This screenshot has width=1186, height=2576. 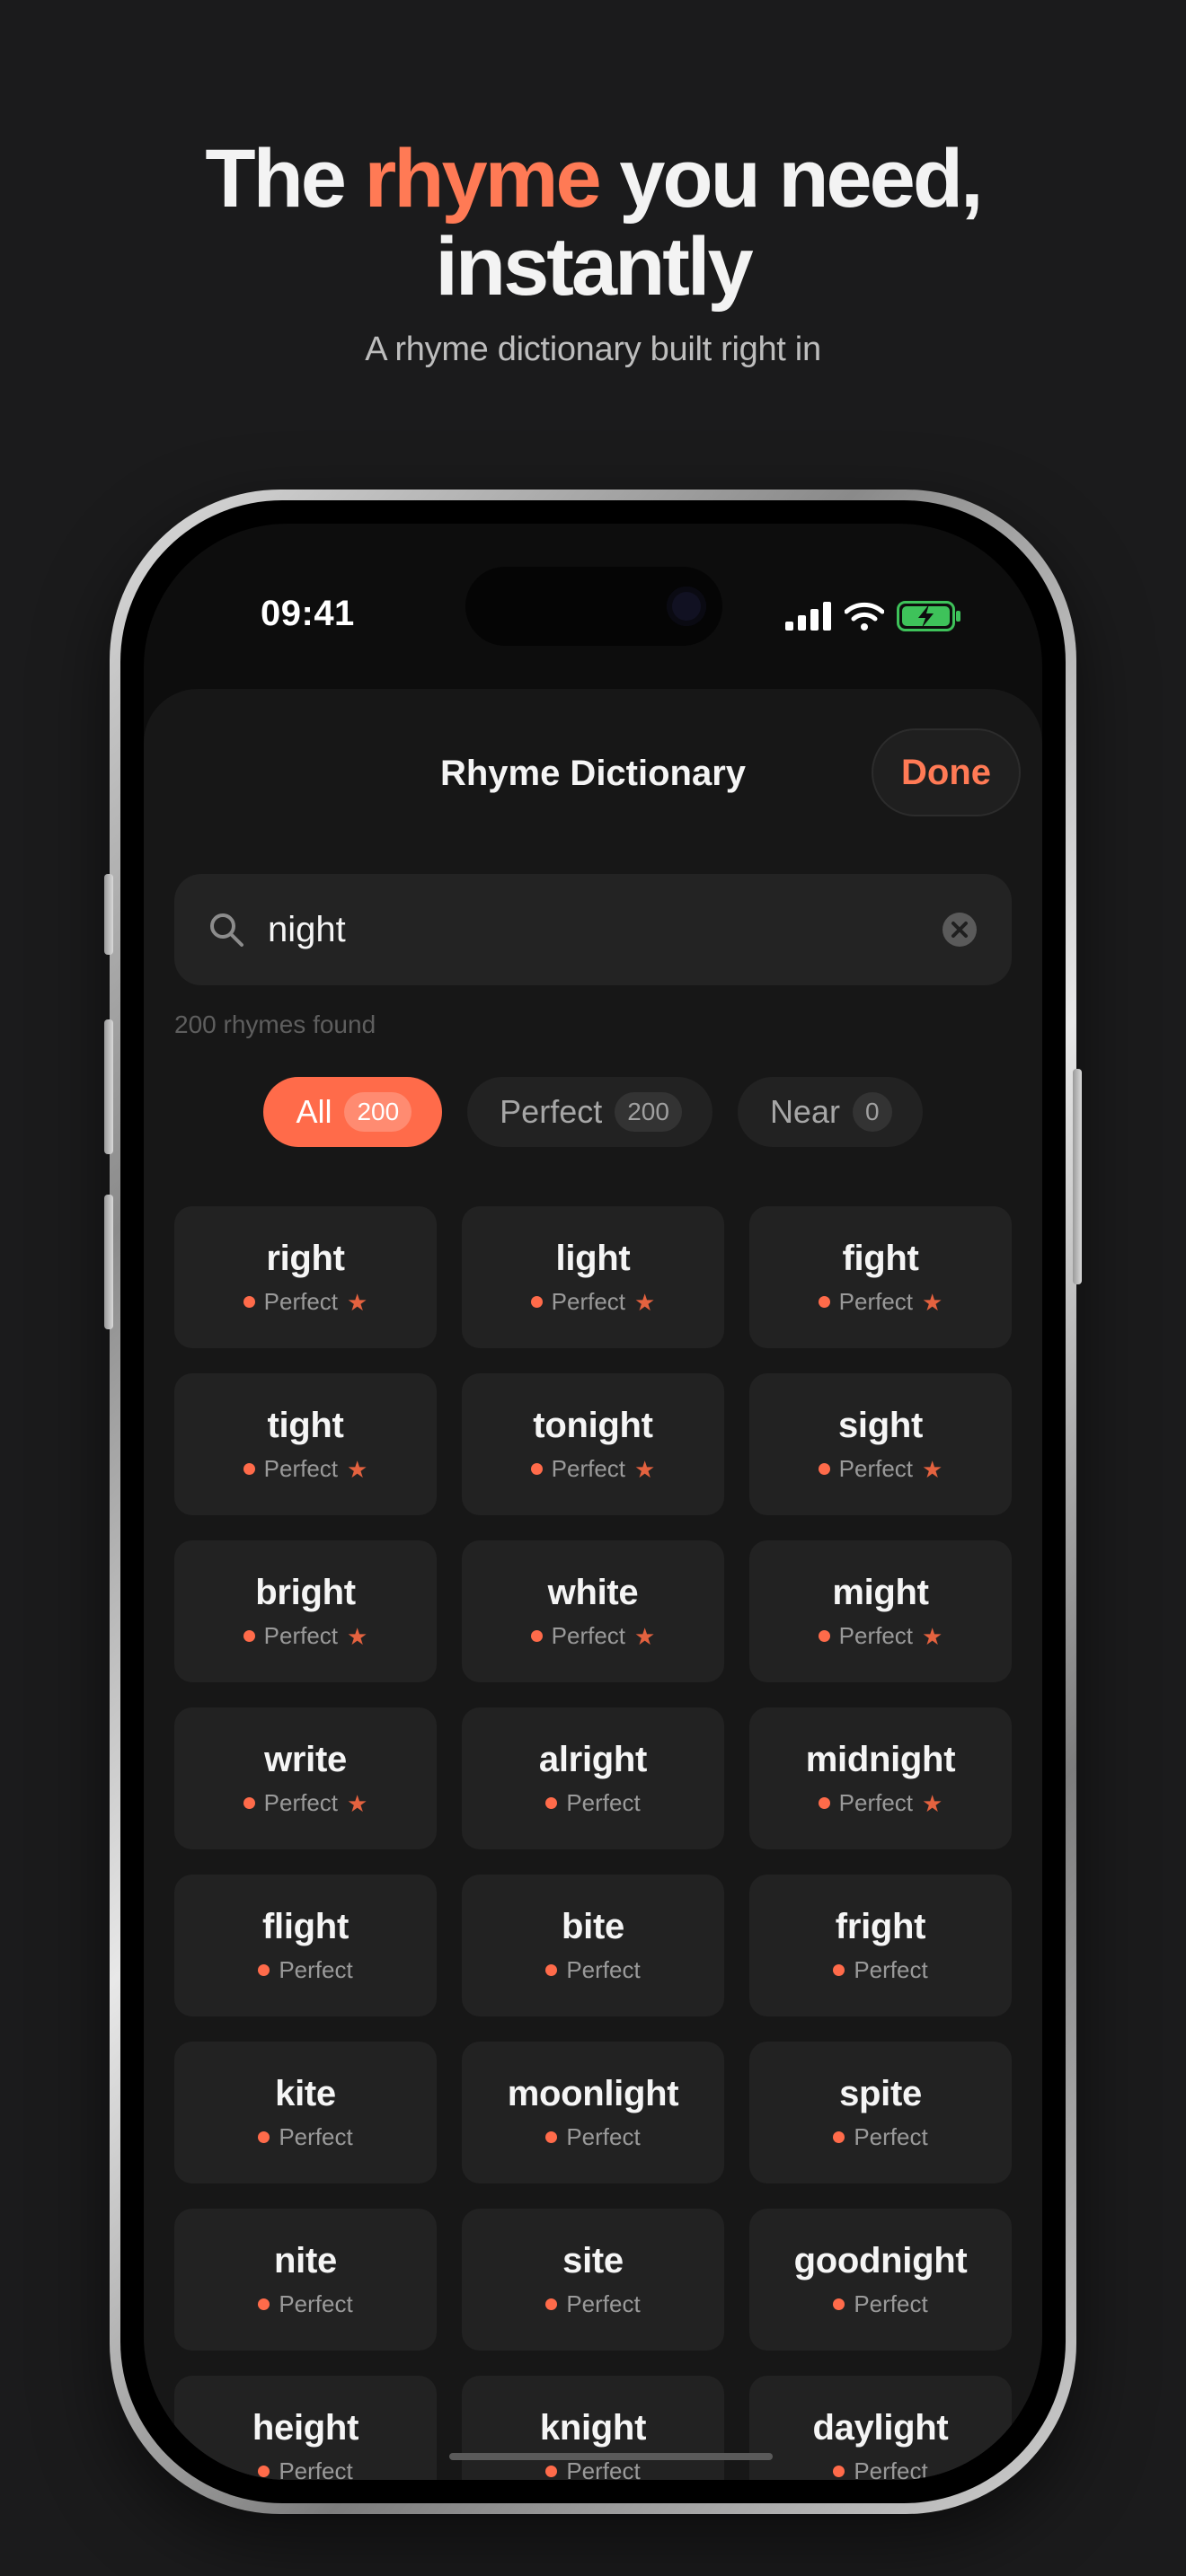 I want to click on rhyme-card: write Perfect ★, so click(x=305, y=1778).